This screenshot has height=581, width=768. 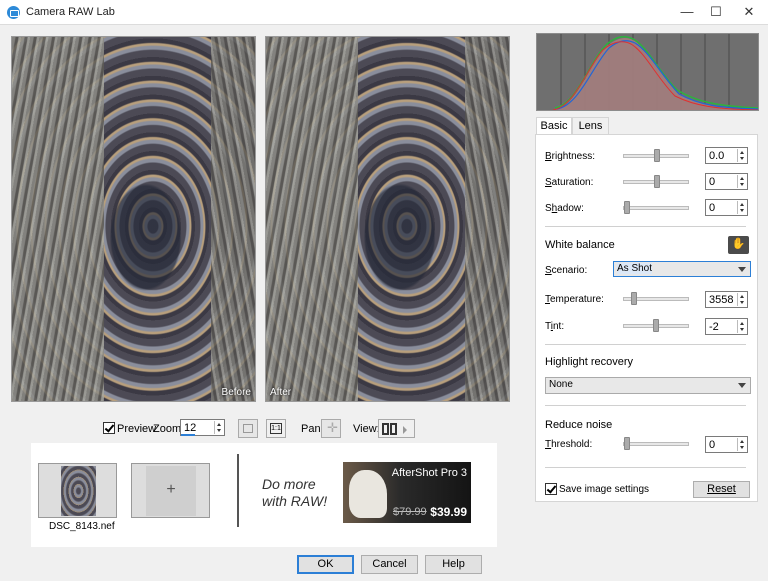 I want to click on thumbnail-image, so click(x=78, y=491).